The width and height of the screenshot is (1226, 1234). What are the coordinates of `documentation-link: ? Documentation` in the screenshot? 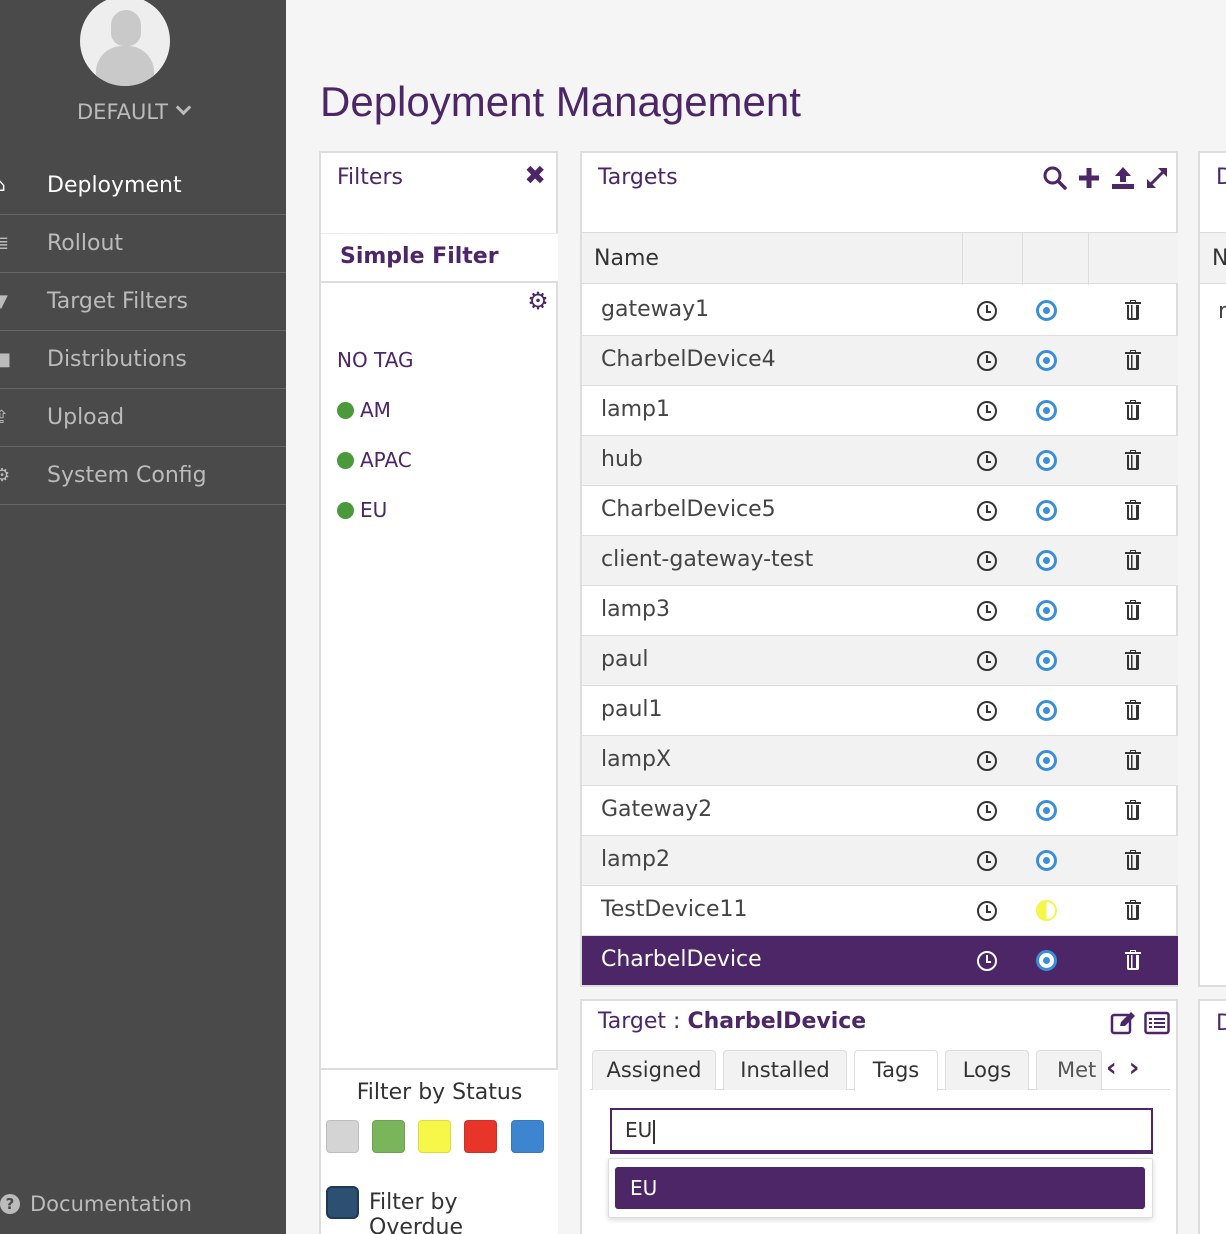 It's located at (96, 1204).